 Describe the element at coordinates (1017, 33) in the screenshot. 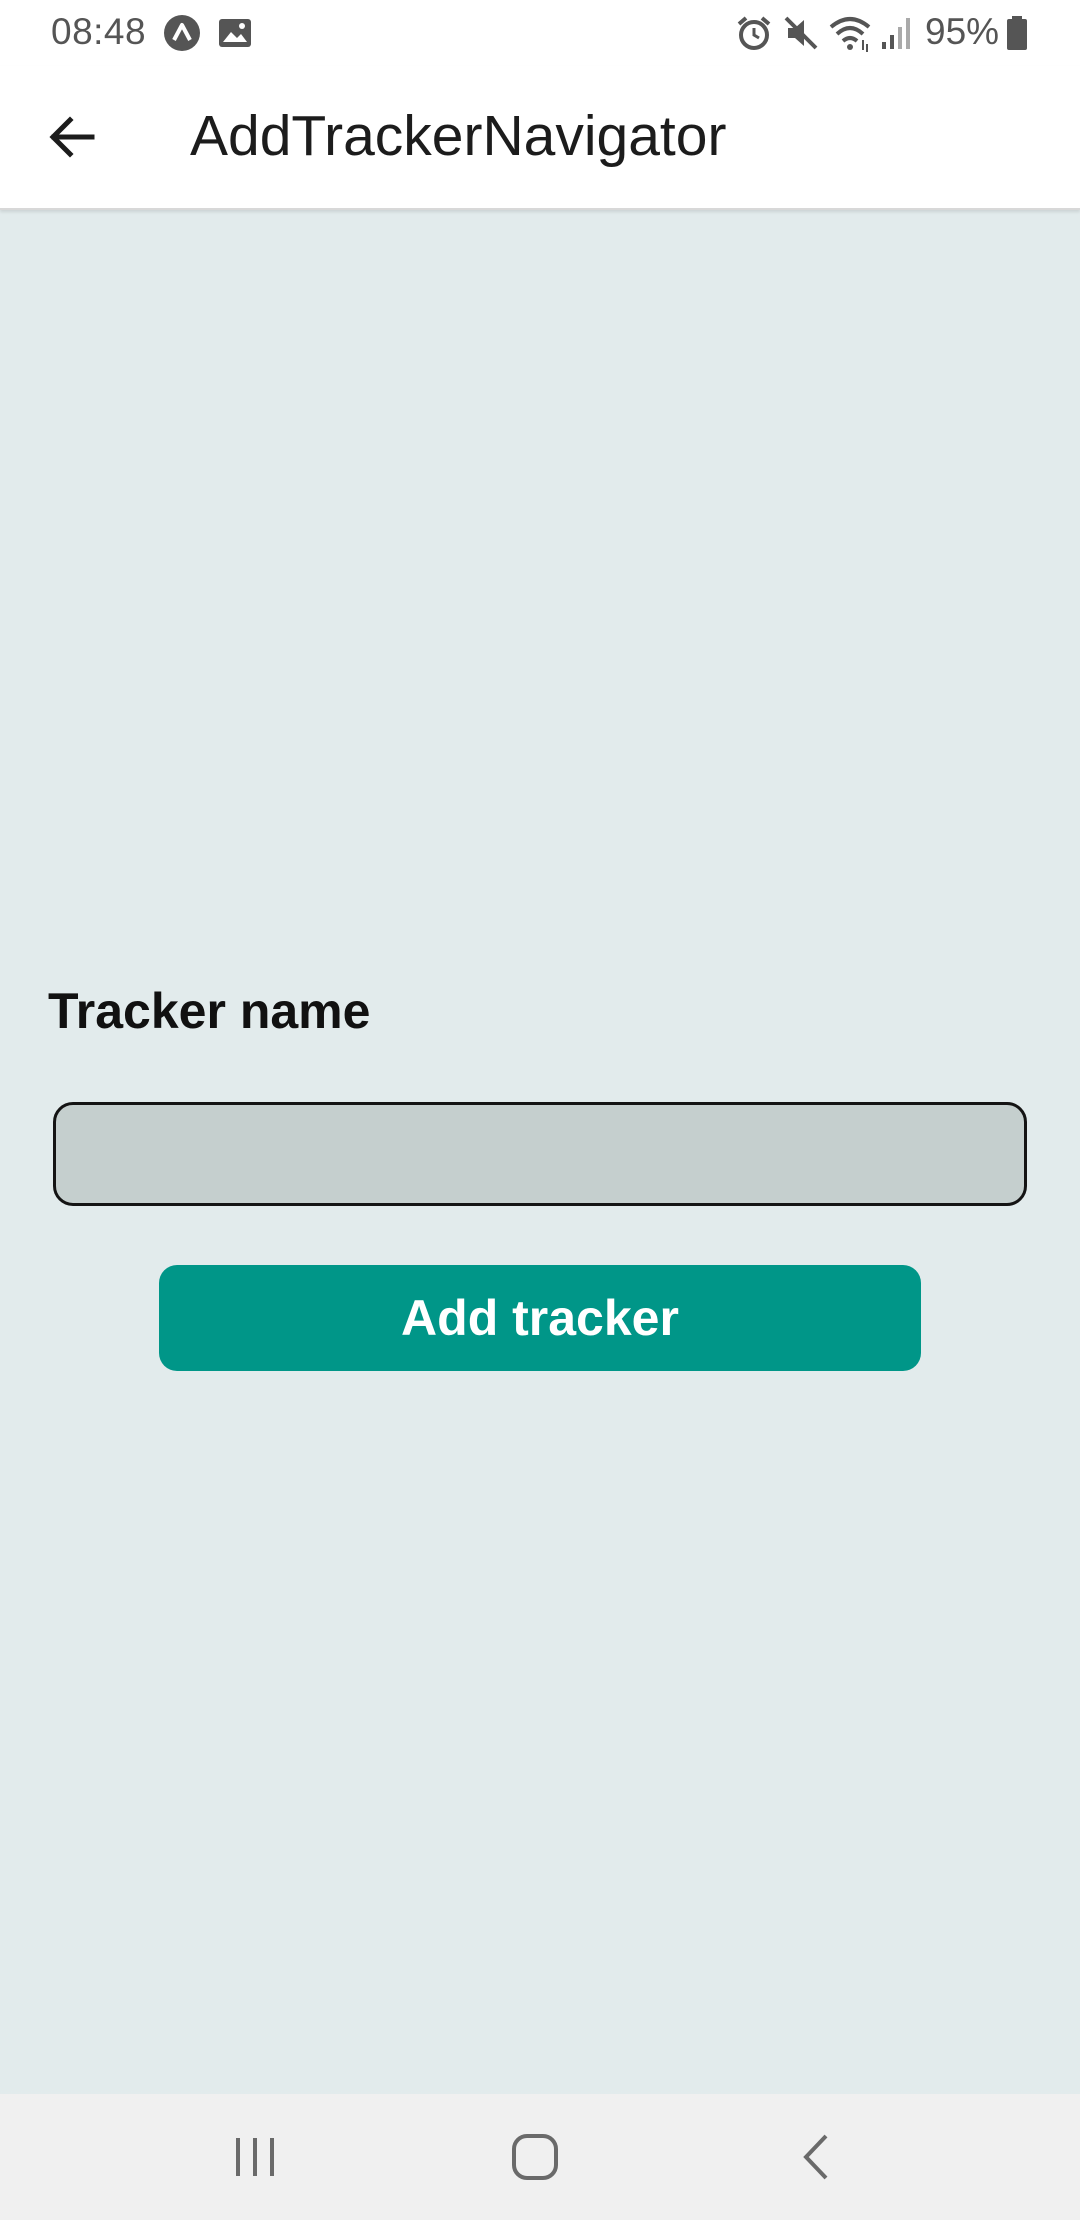

I see `battery-icon` at that location.